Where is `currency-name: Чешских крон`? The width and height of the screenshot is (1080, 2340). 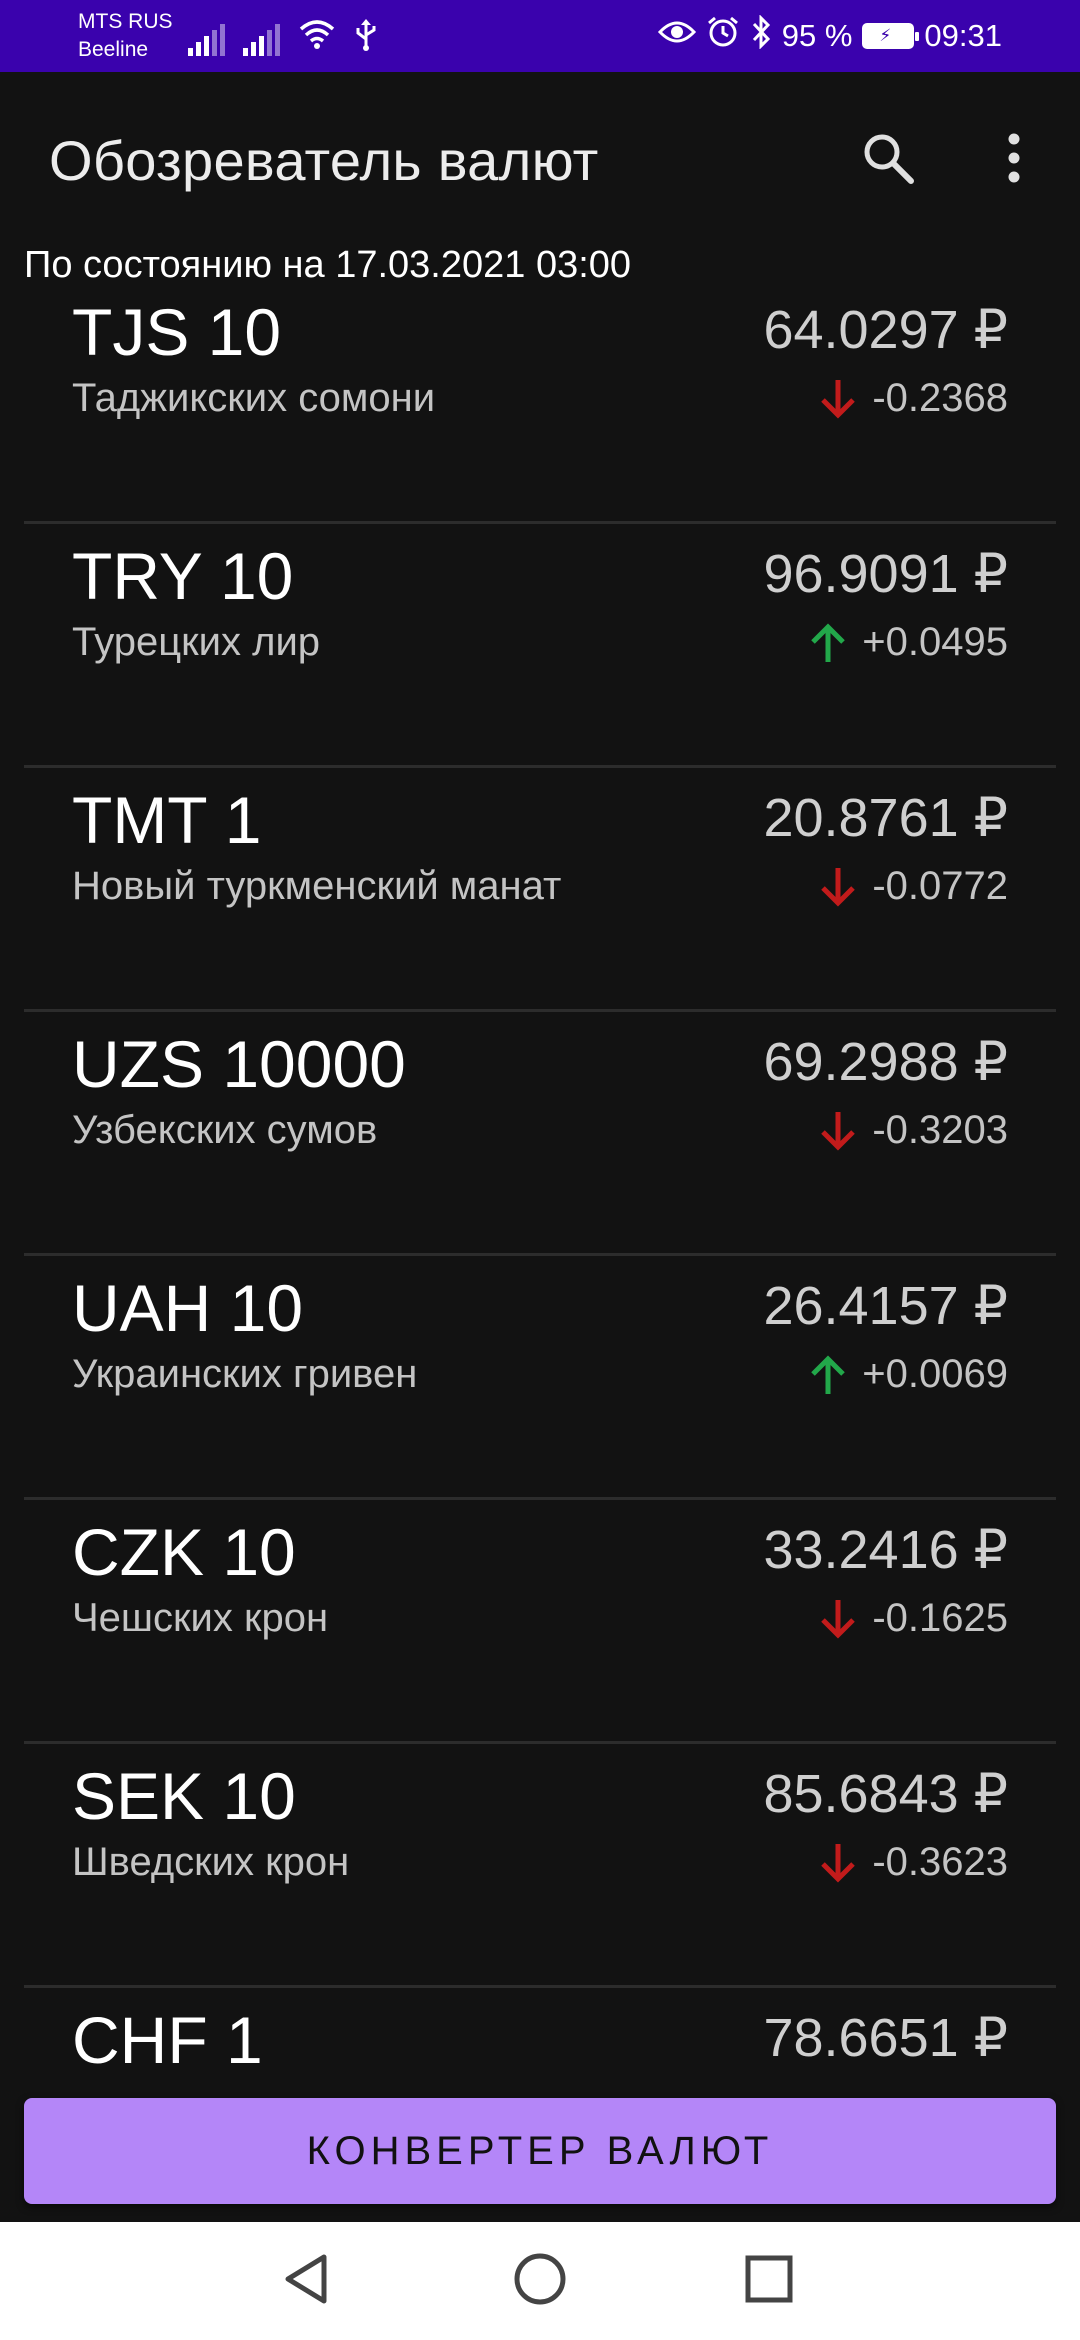 currency-name: Чешских крон is located at coordinates (200, 1618).